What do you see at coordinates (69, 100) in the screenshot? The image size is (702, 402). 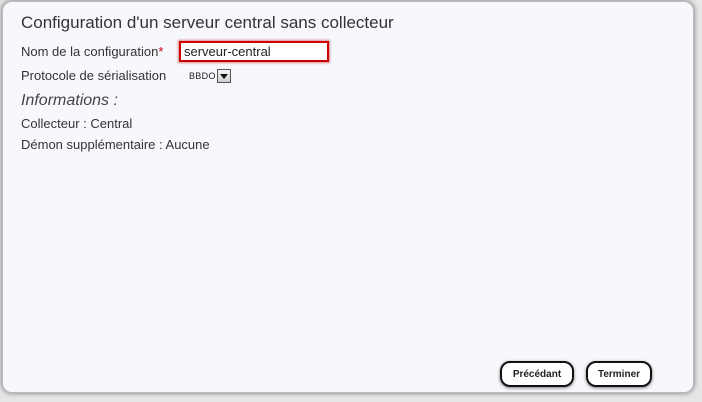 I see `info-heading: Informations :` at bounding box center [69, 100].